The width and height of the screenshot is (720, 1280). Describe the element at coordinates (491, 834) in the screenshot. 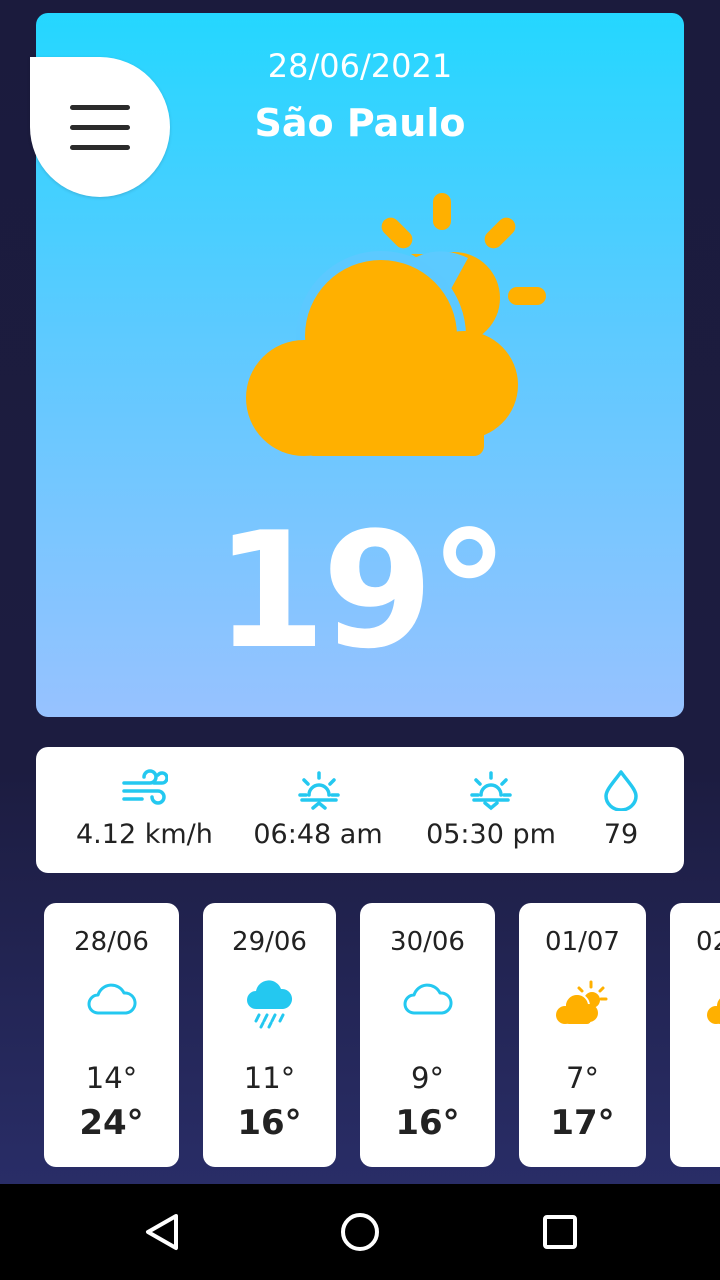

I see `sunset-time: 05:30 pm` at that location.